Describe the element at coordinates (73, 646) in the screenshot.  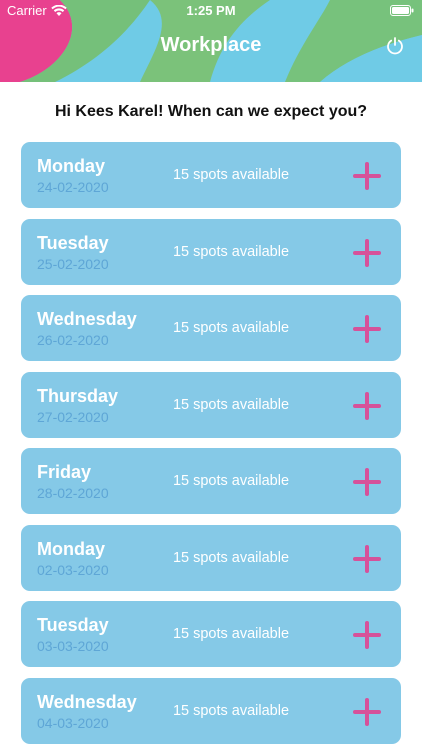
I see `day-date: 03-03-2020` at that location.